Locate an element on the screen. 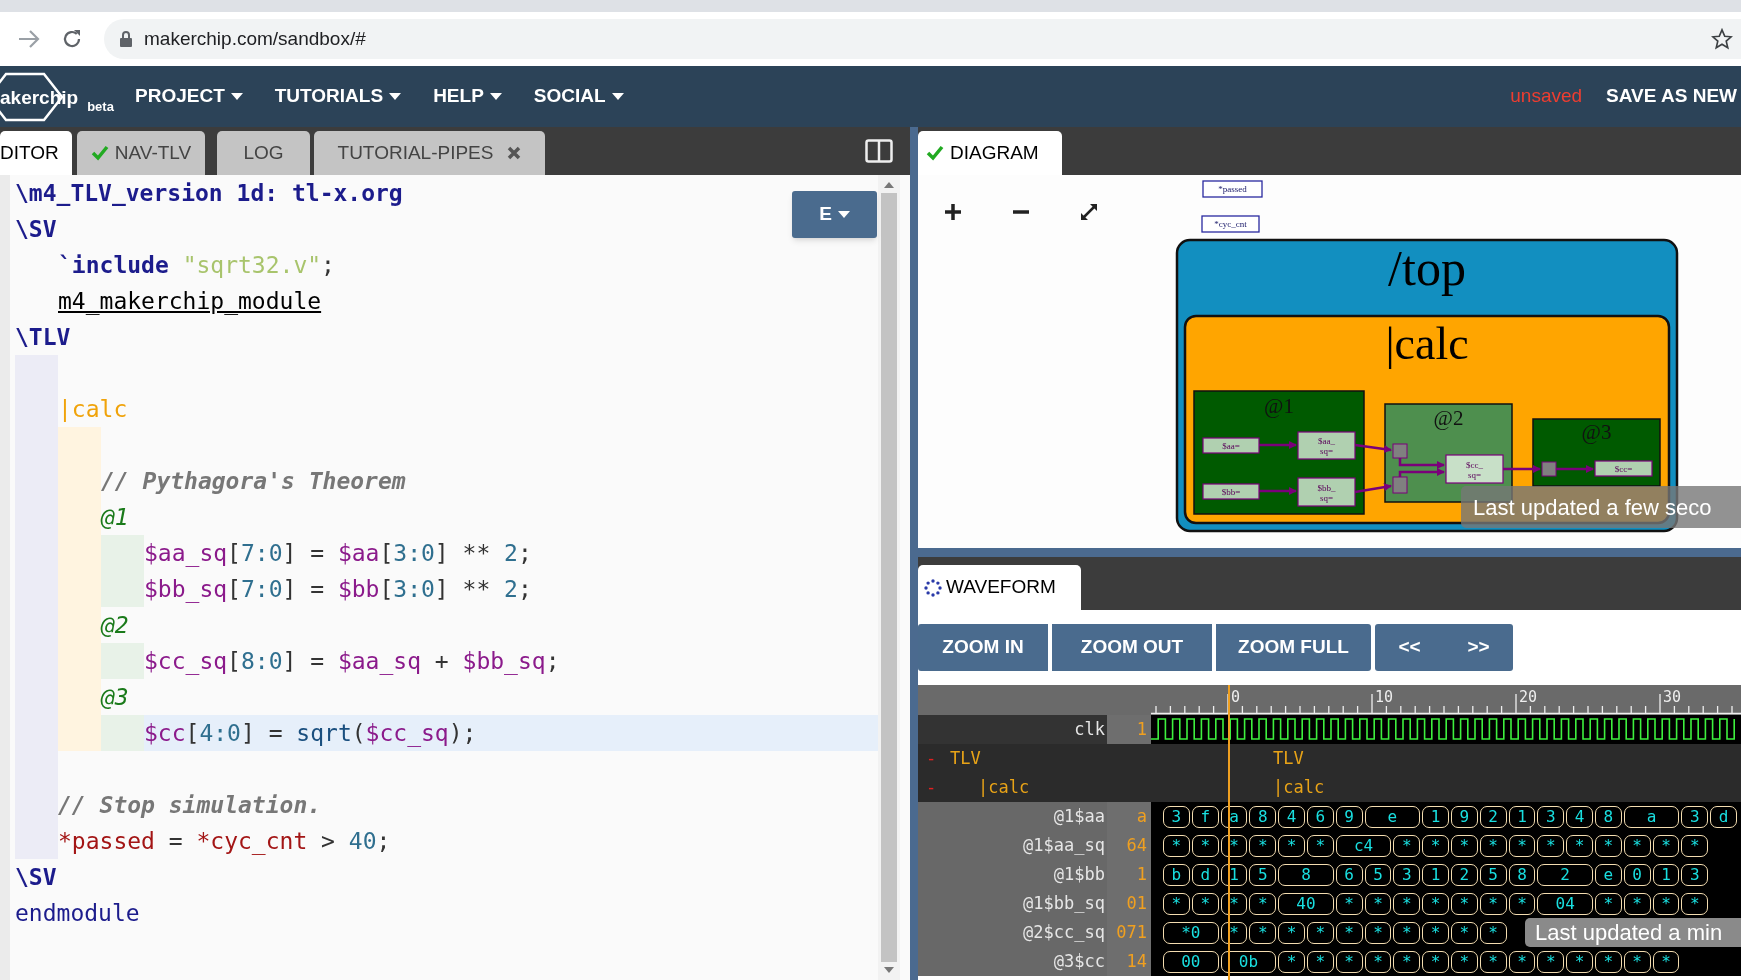 Image resolution: width=1741 pixels, height=980 pixels. bus-segment: 9 is located at coordinates (1464, 816).